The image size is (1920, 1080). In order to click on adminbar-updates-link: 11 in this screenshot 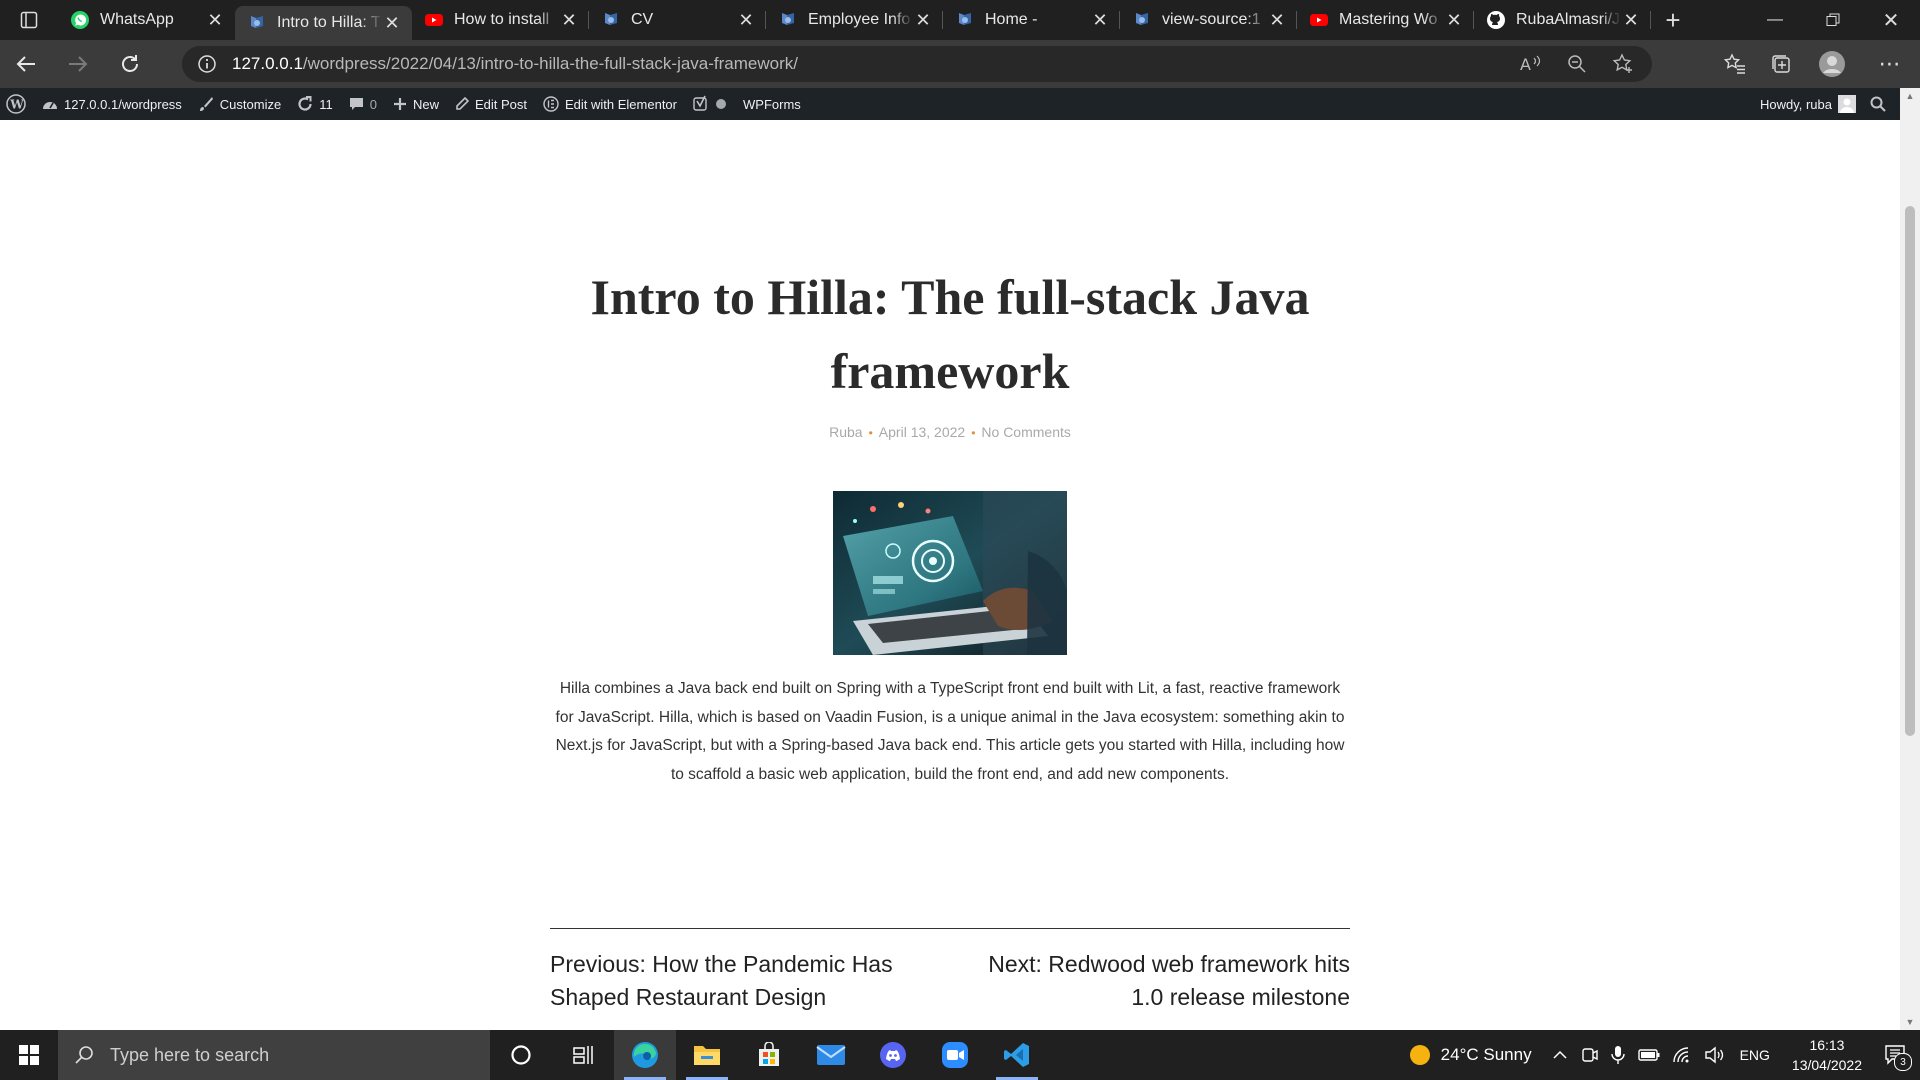, I will do `click(315, 104)`.